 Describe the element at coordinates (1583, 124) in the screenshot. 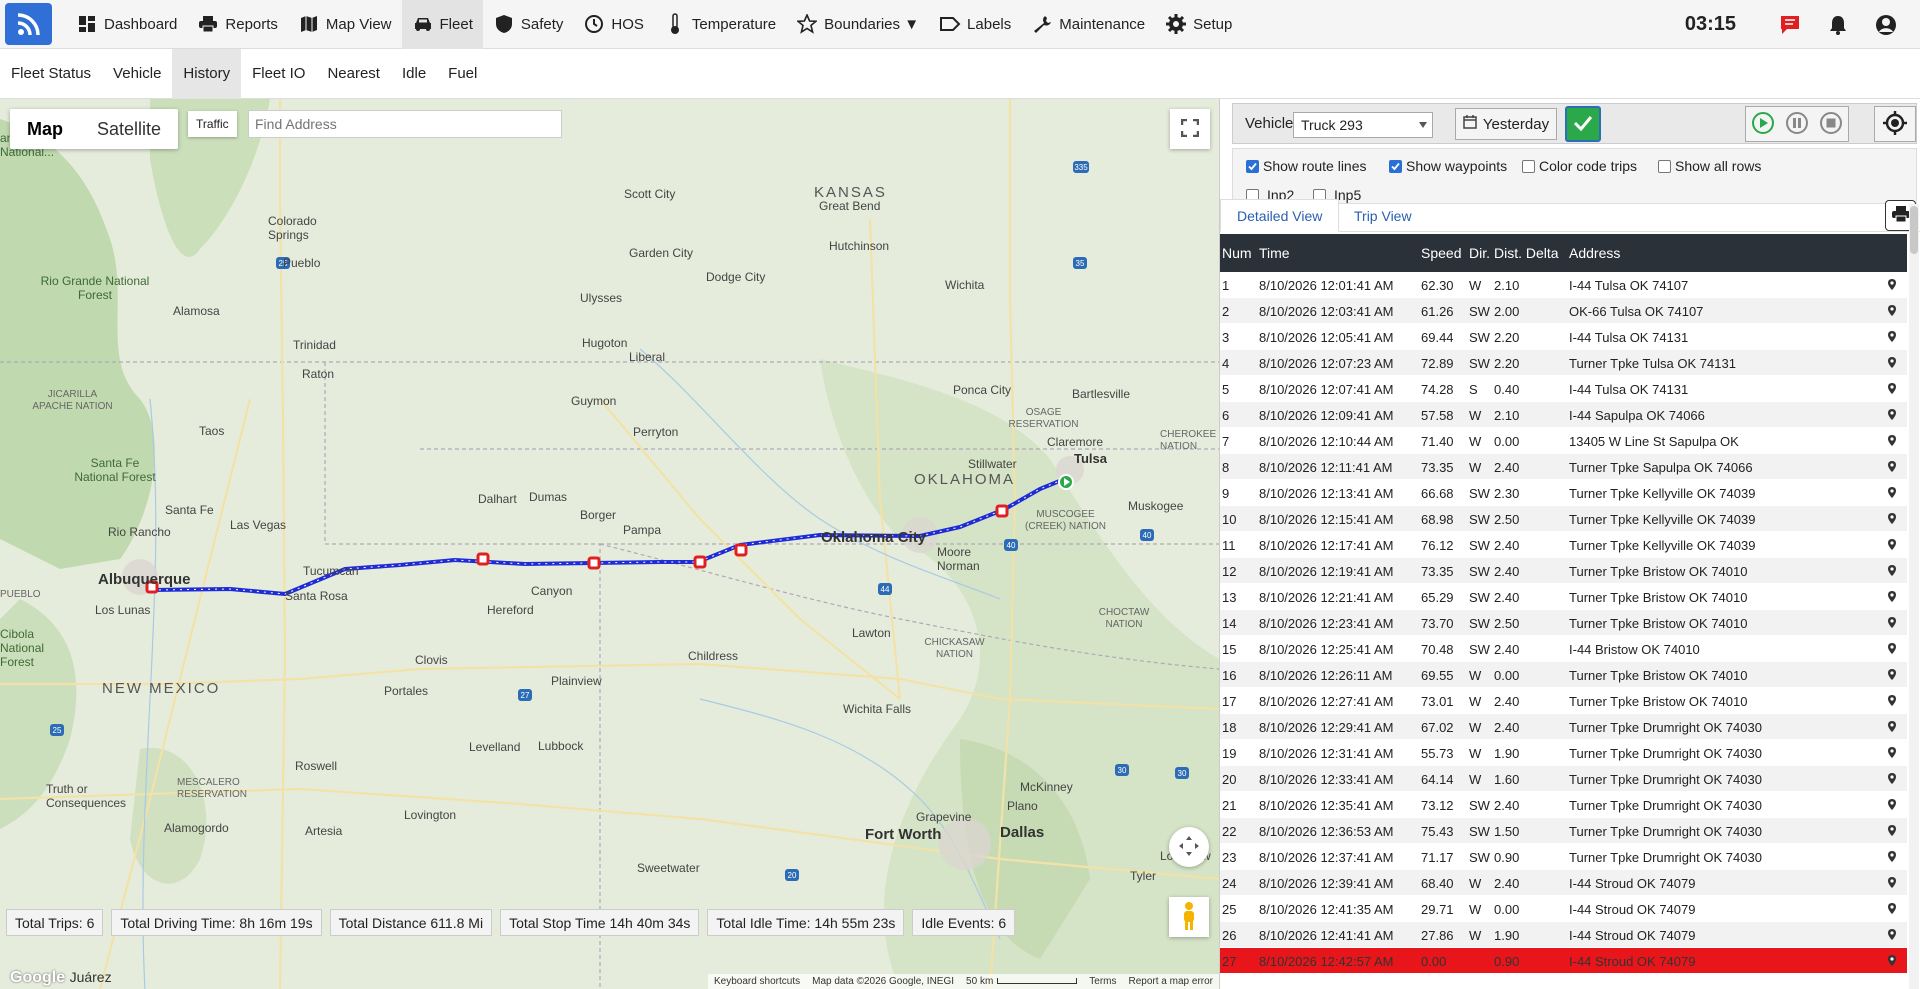

I see `apply-button` at that location.